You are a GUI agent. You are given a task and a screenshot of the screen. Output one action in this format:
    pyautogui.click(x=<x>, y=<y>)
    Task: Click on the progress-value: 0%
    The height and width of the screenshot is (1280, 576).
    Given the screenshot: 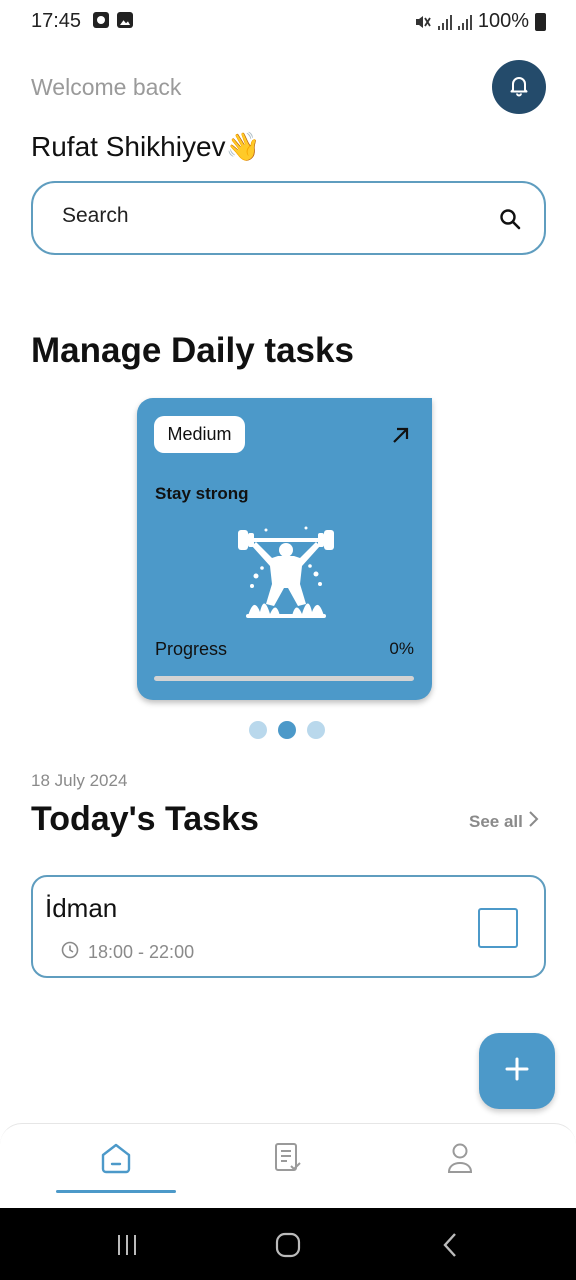 What is the action you would take?
    pyautogui.click(x=401, y=648)
    